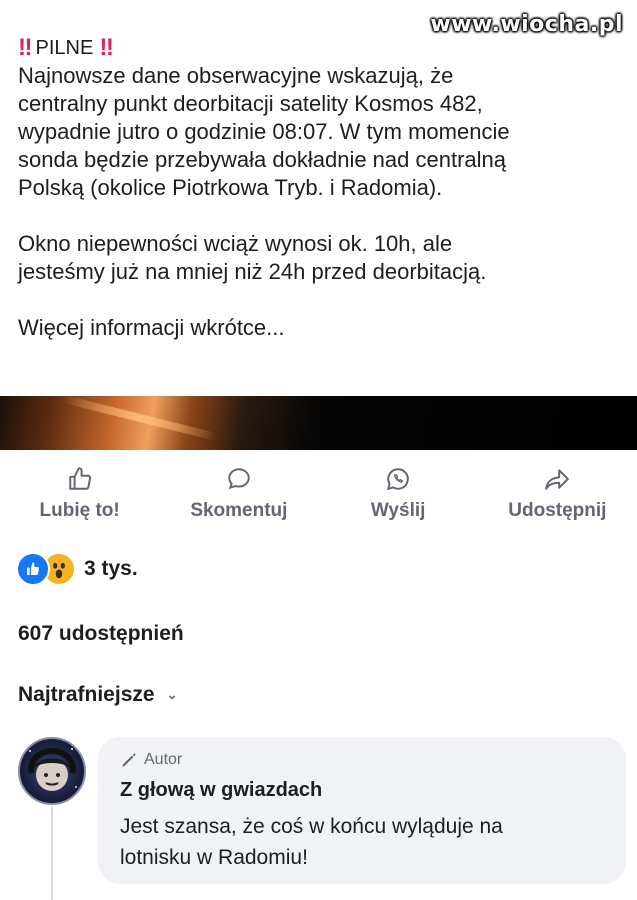 This screenshot has height=900, width=637. I want to click on share-count: 607 udostępnień, so click(101, 634).